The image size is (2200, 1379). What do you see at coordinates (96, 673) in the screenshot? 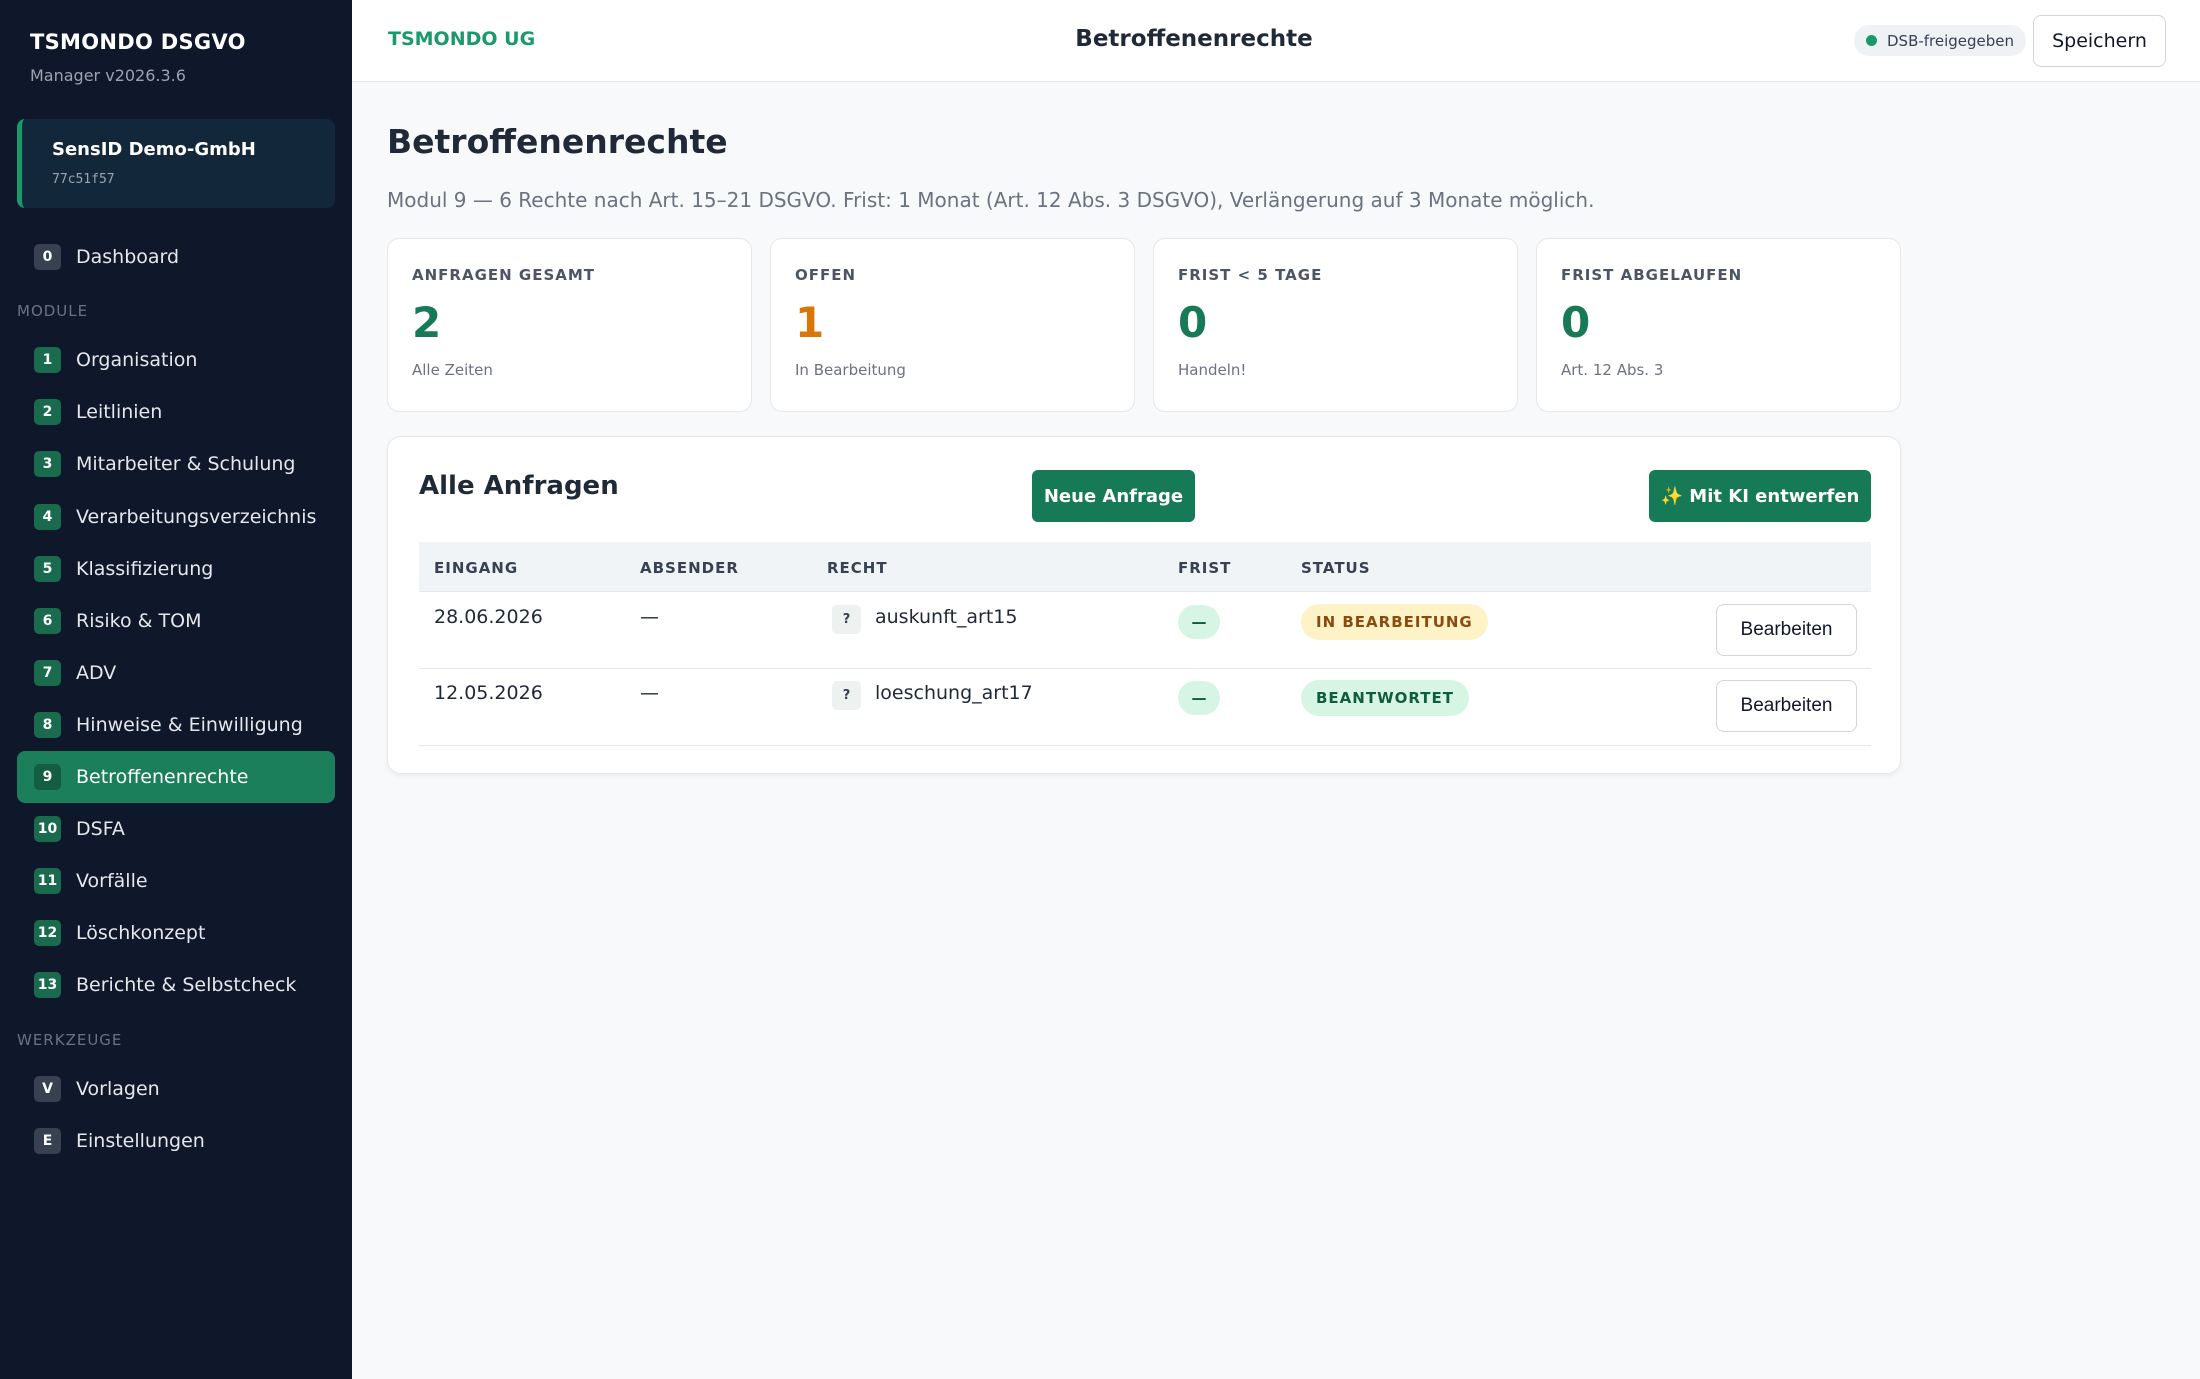
I see `sidebar-item-label: ADV` at bounding box center [96, 673].